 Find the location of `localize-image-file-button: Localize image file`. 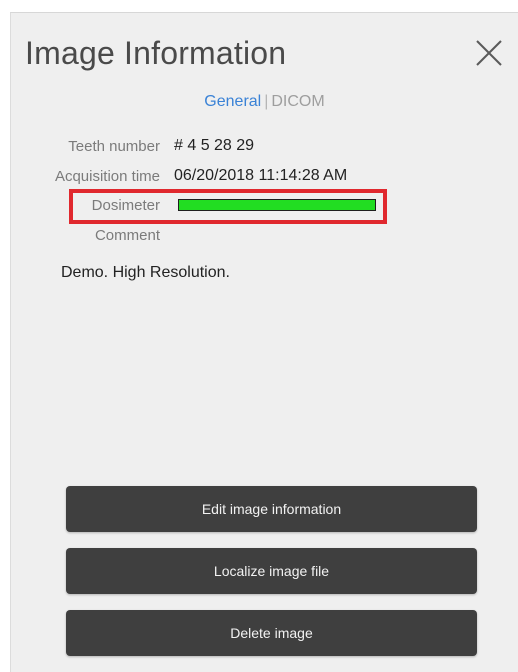

localize-image-file-button: Localize image file is located at coordinates (271, 571).